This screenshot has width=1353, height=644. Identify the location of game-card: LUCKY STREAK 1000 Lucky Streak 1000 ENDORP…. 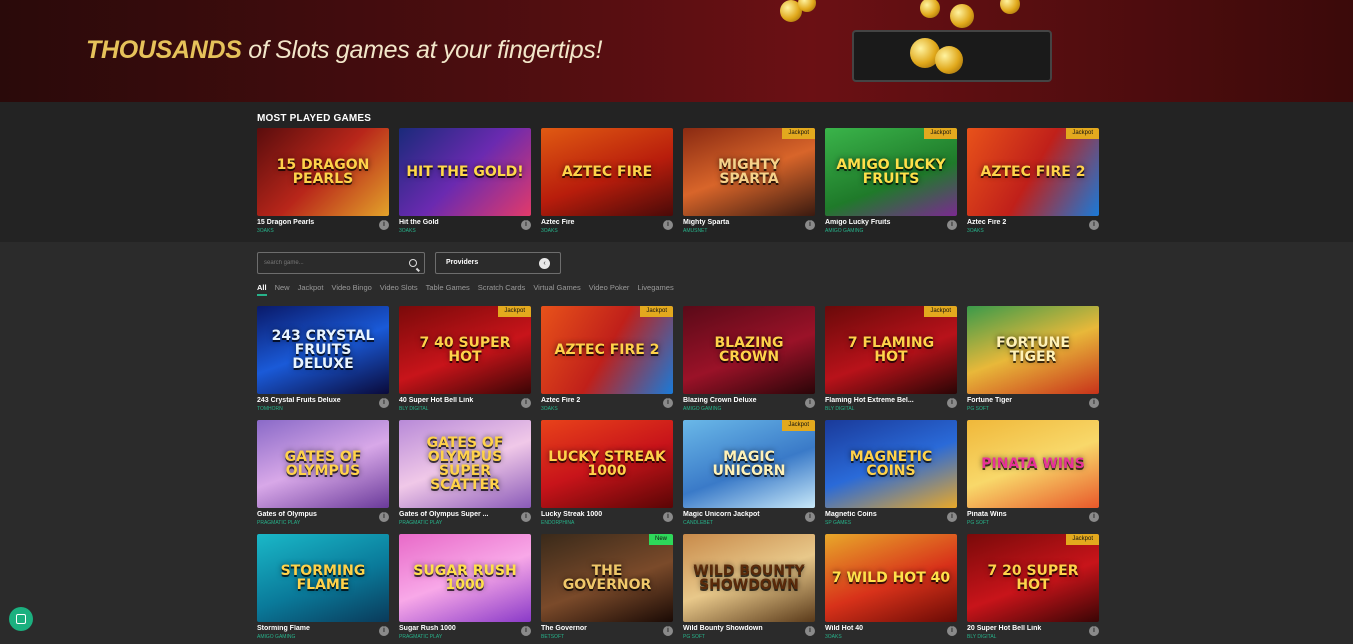
(607, 475).